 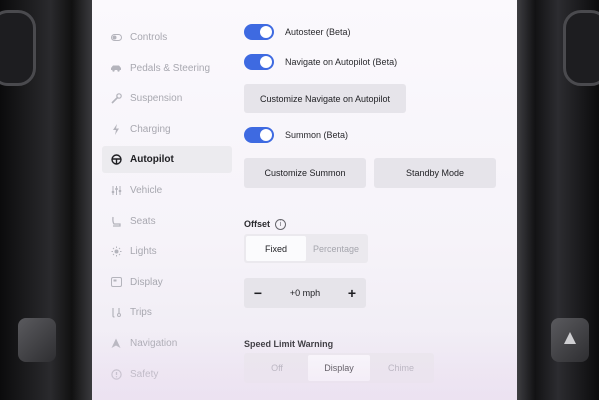 I want to click on summon-label: Summon (Beta), so click(x=317, y=135).